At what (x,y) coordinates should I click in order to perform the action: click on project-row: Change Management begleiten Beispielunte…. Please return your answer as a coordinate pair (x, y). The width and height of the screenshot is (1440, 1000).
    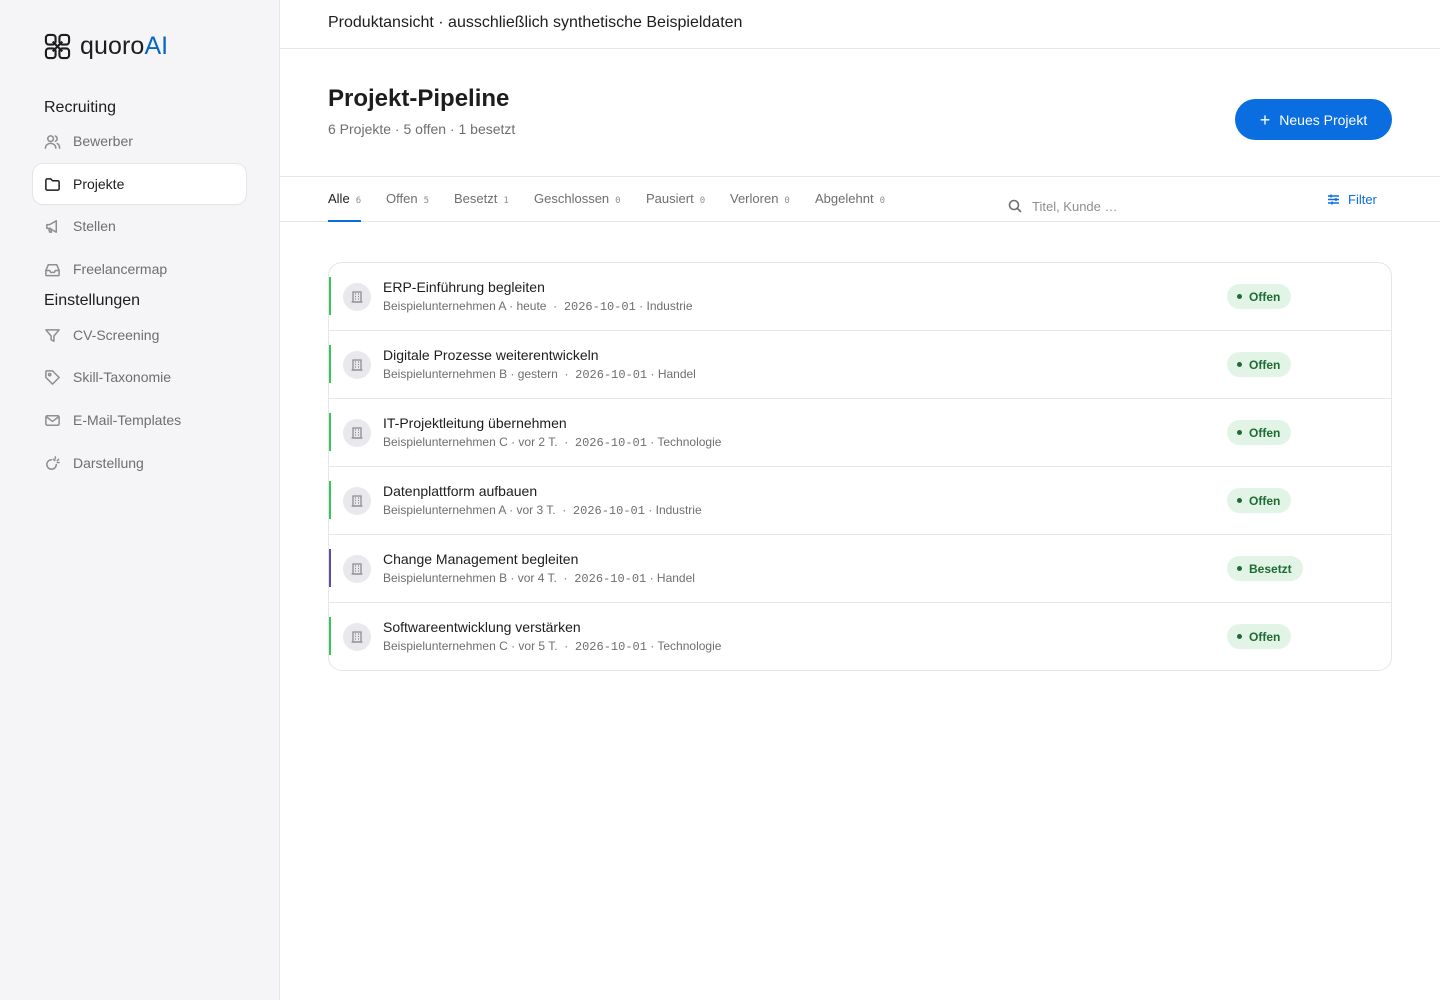
    Looking at the image, I should click on (860, 569).